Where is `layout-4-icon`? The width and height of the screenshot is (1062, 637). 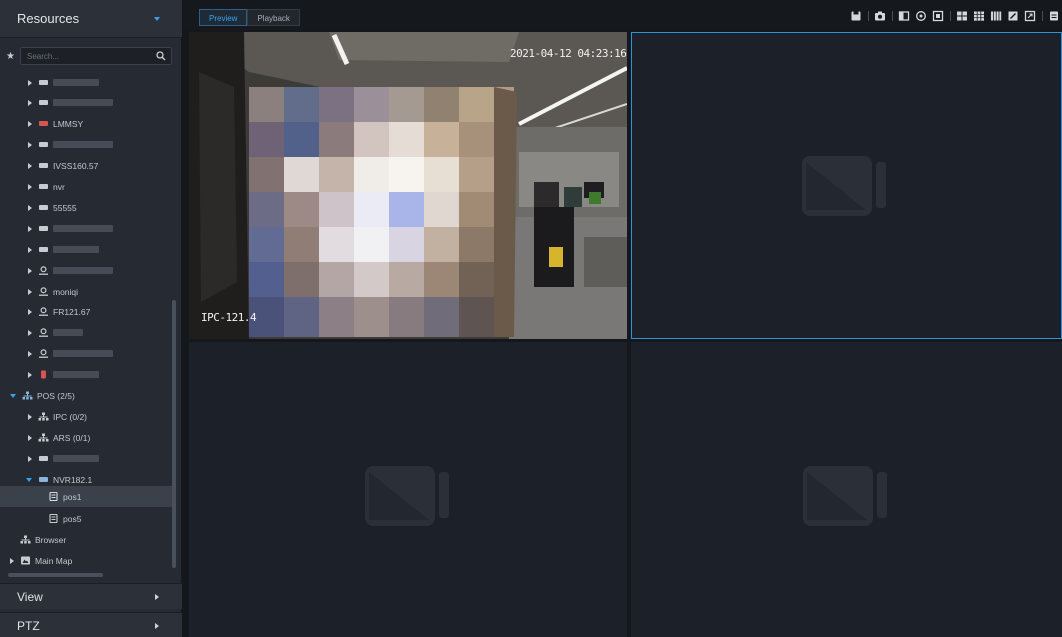 layout-4-icon is located at coordinates (962, 16).